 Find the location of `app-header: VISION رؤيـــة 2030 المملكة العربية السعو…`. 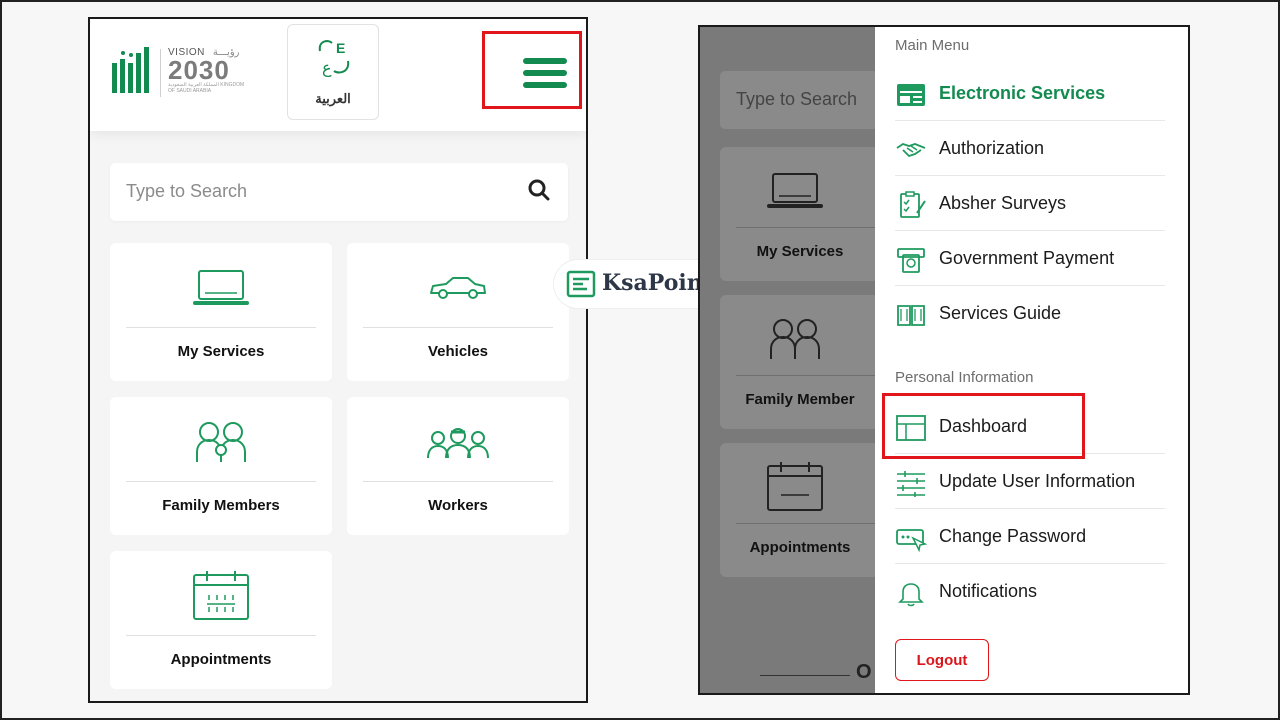

app-header: VISION رؤيـــة 2030 المملكة العربية السعو… is located at coordinates (338, 75).